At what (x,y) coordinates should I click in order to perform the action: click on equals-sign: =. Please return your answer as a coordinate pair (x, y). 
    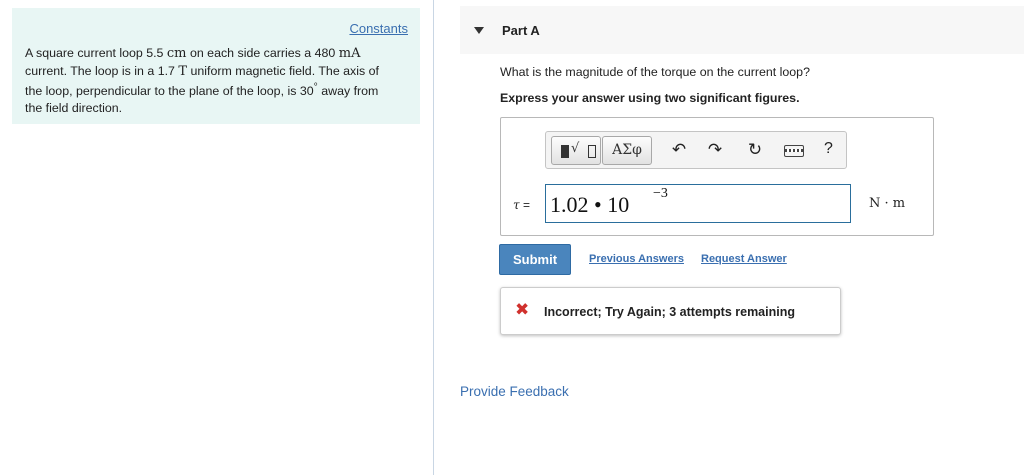
    Looking at the image, I should click on (524, 205).